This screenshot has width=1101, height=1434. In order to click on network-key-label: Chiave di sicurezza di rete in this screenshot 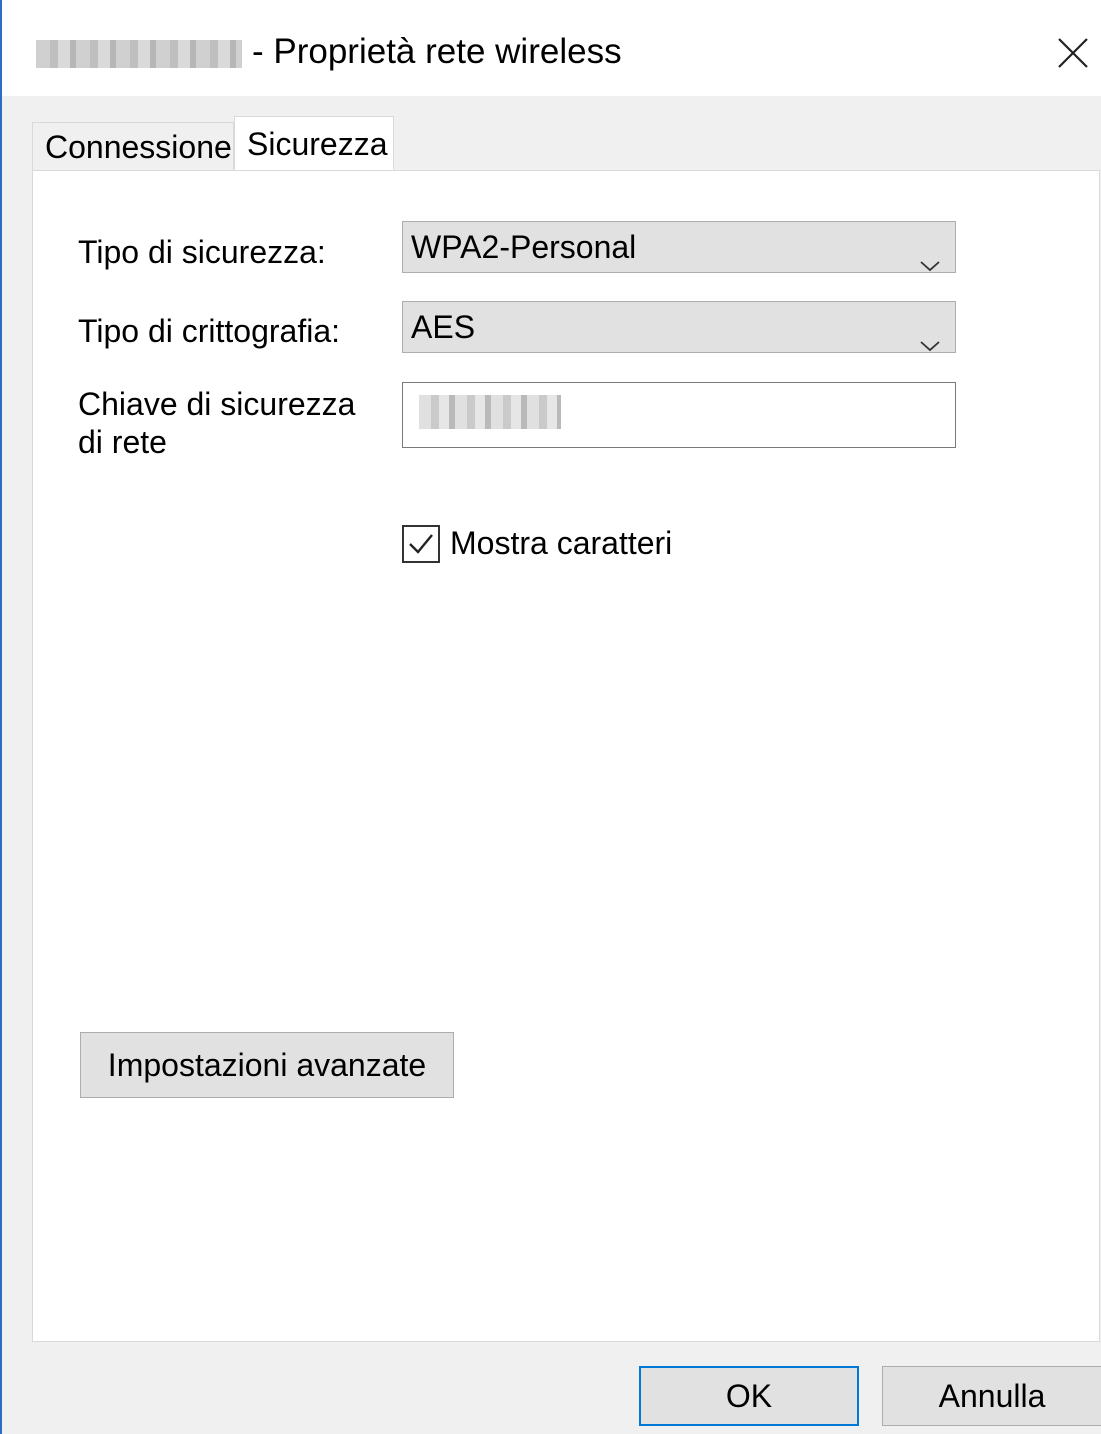, I will do `click(217, 423)`.